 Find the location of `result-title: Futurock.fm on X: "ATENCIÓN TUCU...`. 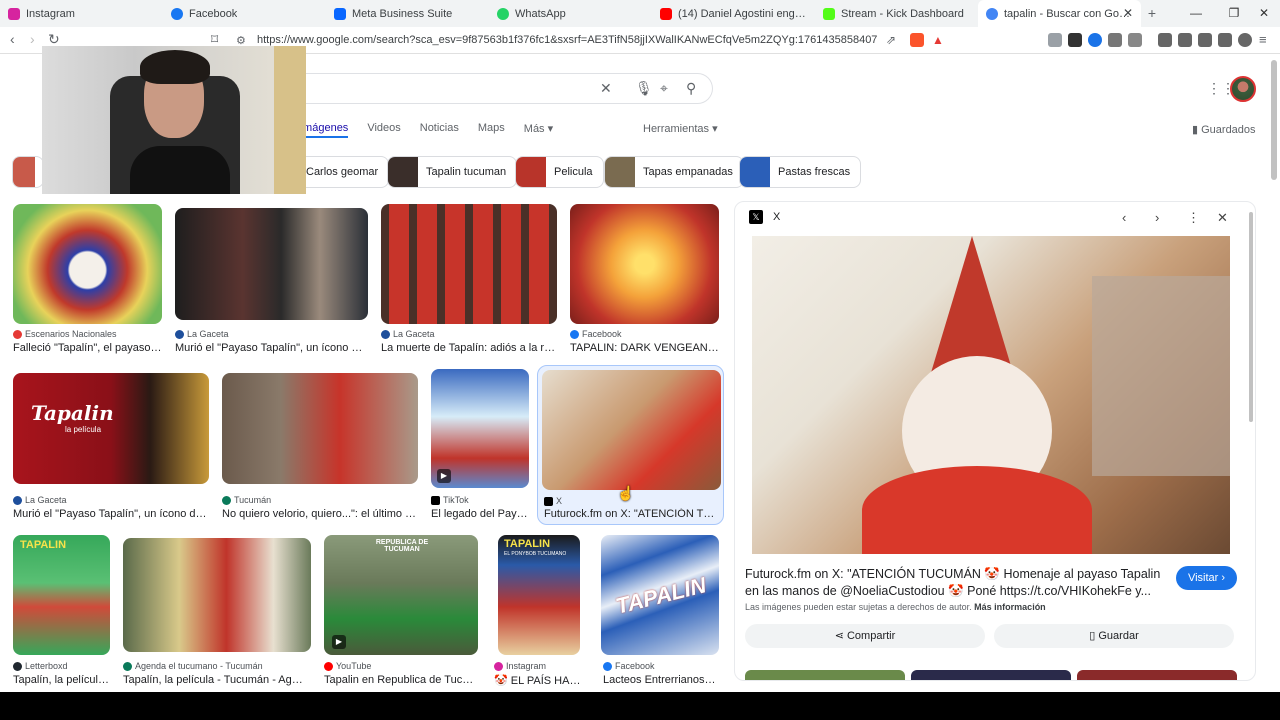

result-title: Futurock.fm on X: "ATENCIÓN TUCU... is located at coordinates (631, 514).